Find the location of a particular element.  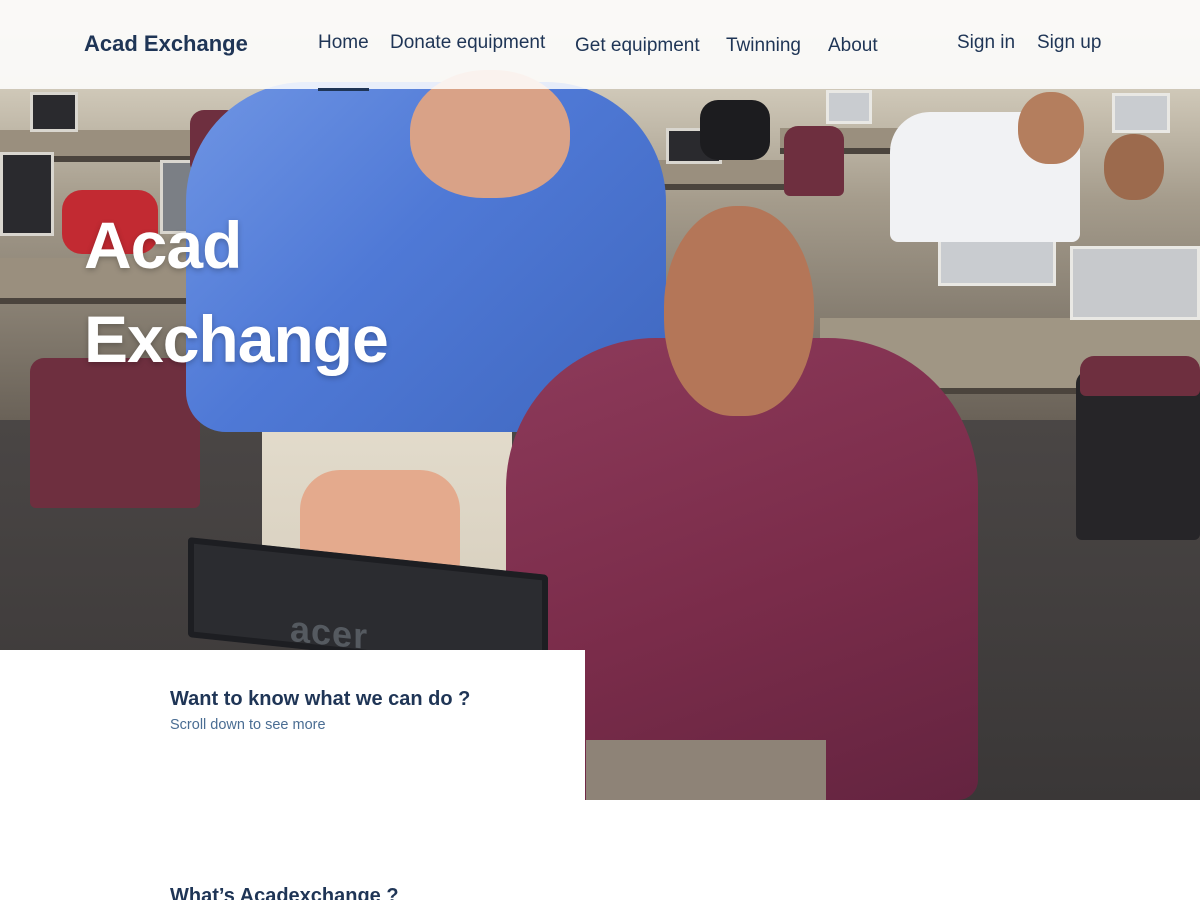

intro-heading: Want to know what we can do ? is located at coordinates (320, 699).